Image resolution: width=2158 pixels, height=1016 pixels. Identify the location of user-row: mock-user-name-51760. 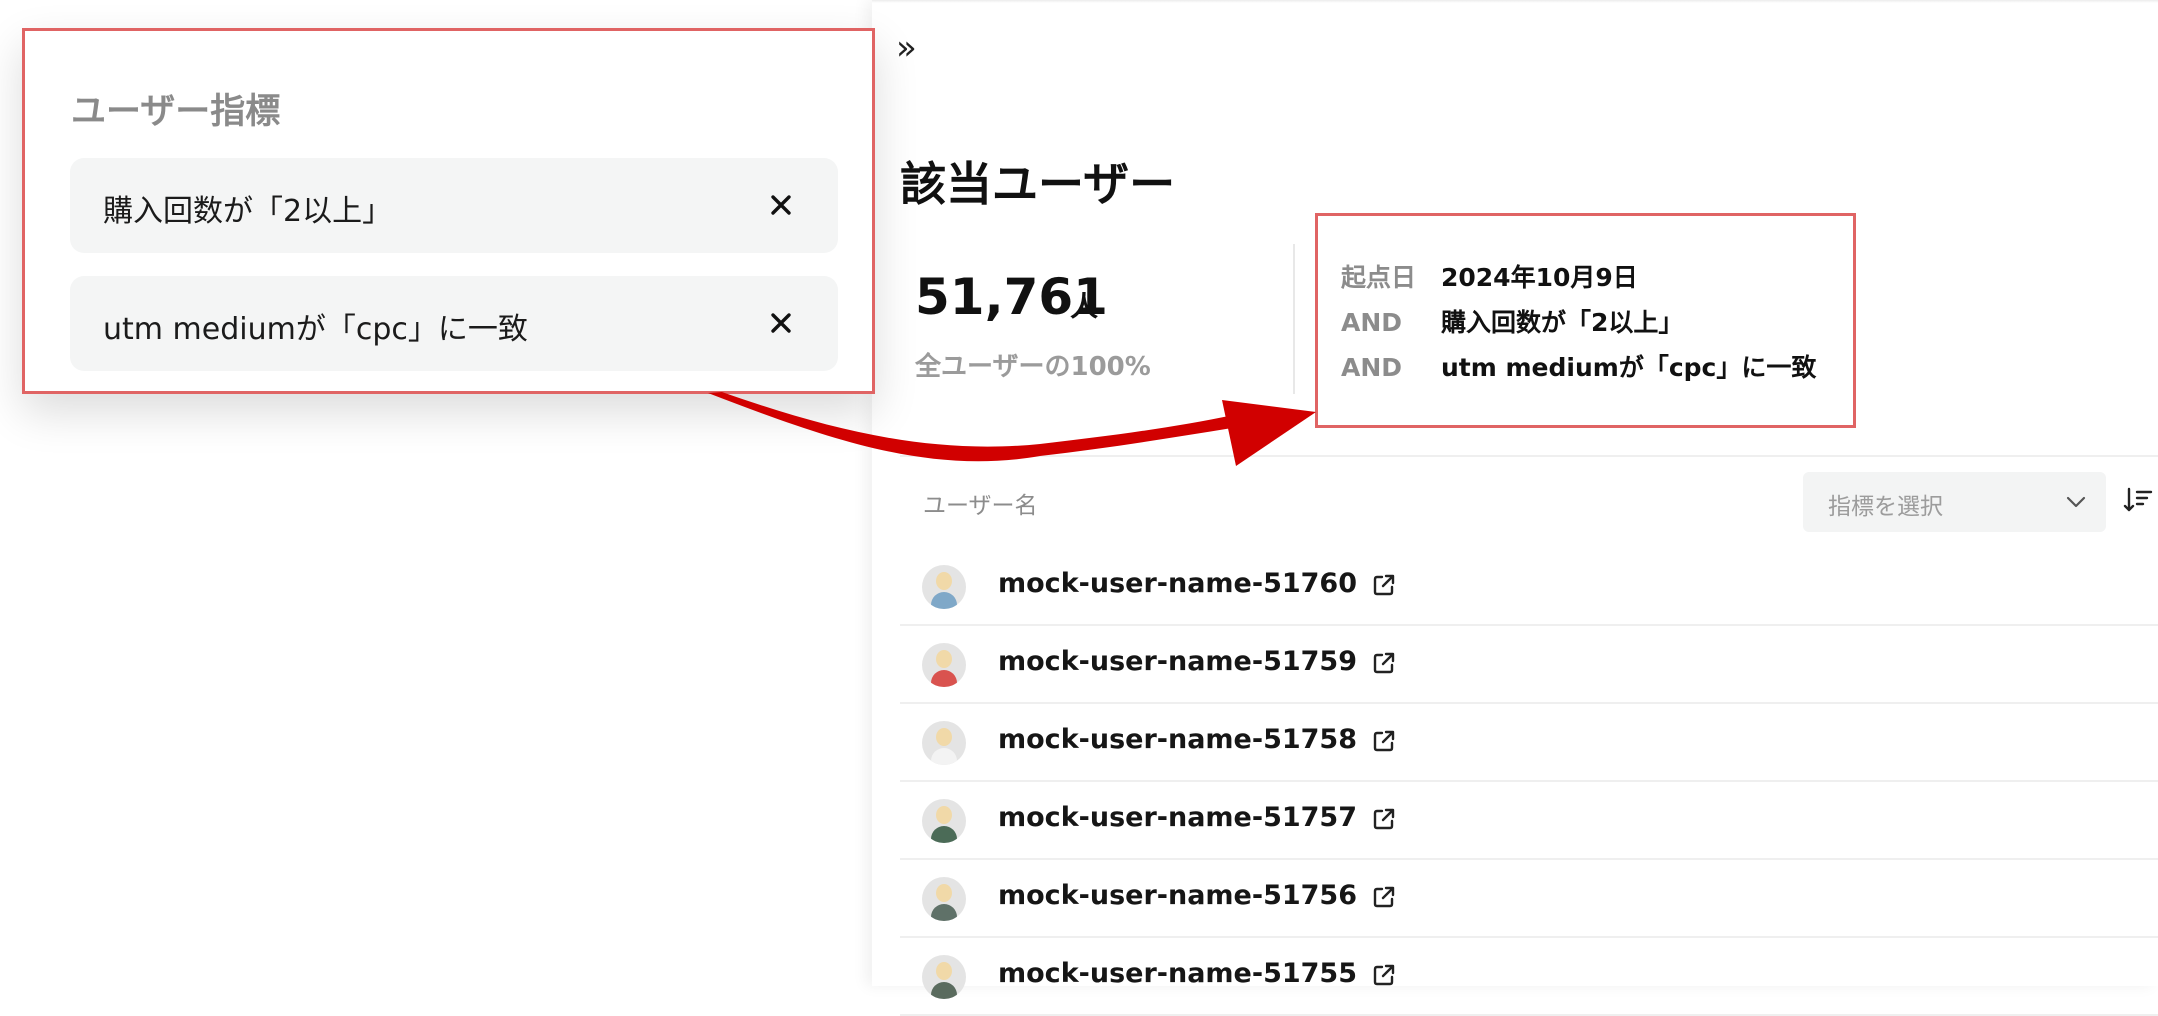
(1529, 587).